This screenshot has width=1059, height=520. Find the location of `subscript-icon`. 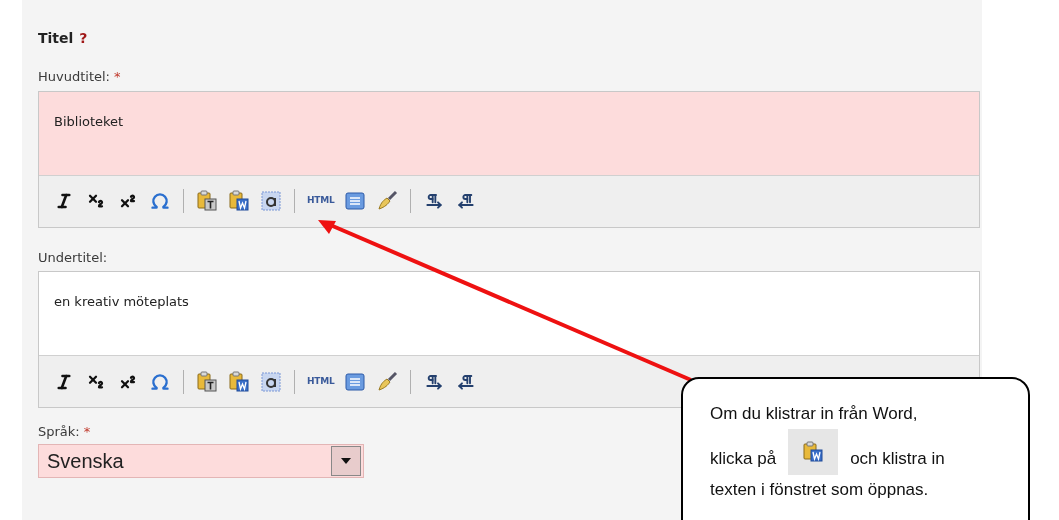

subscript-icon is located at coordinates (96, 201).